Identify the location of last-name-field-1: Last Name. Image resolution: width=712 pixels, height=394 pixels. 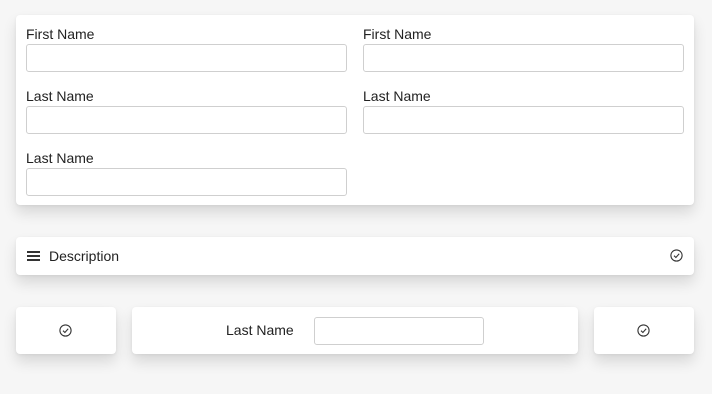
(186, 111).